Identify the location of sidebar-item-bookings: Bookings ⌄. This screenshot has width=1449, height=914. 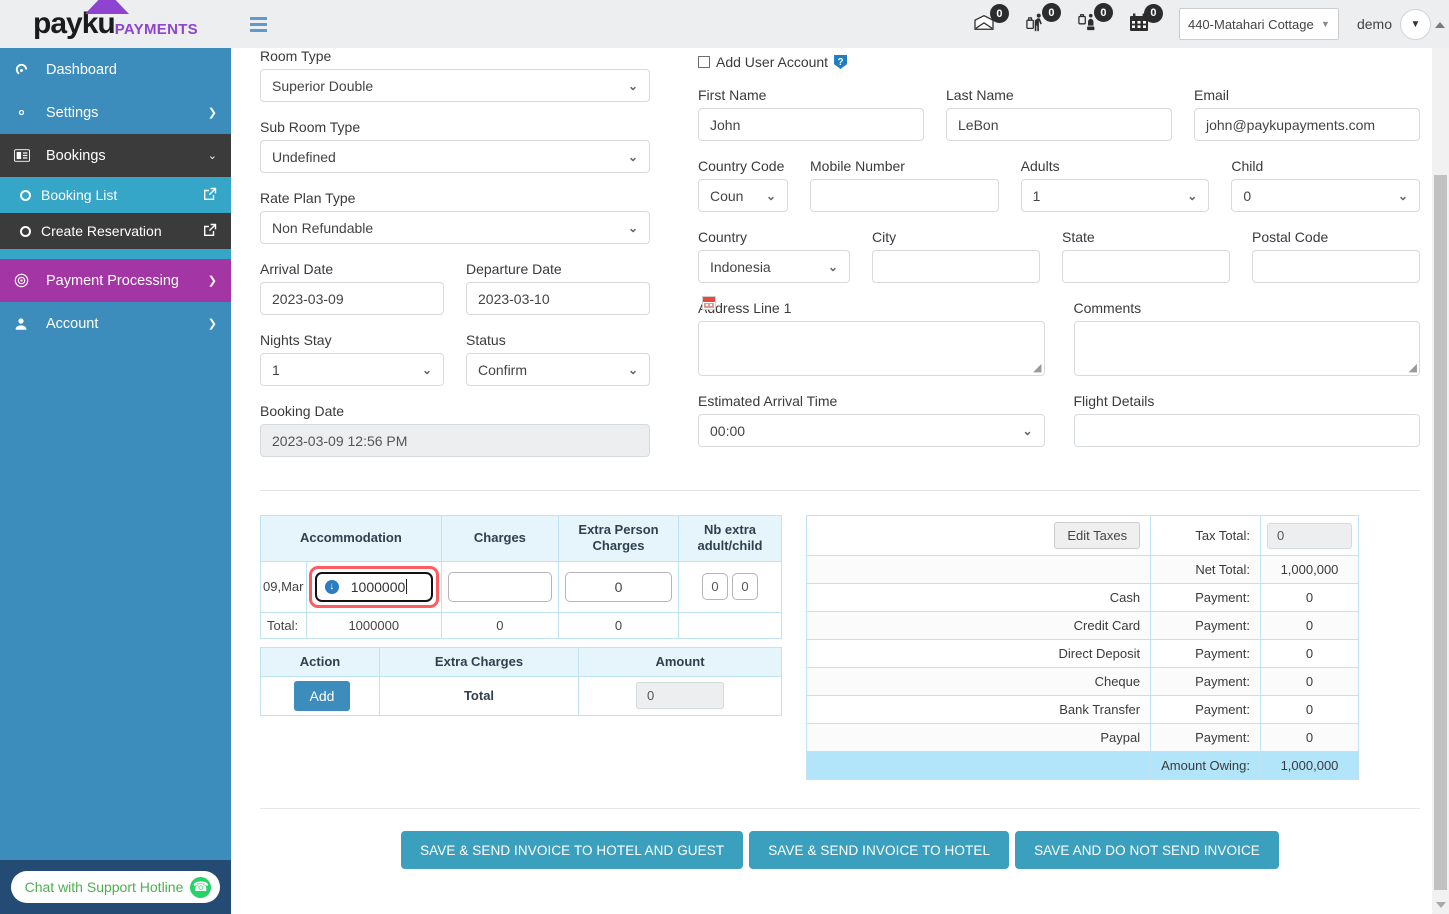
(115, 155).